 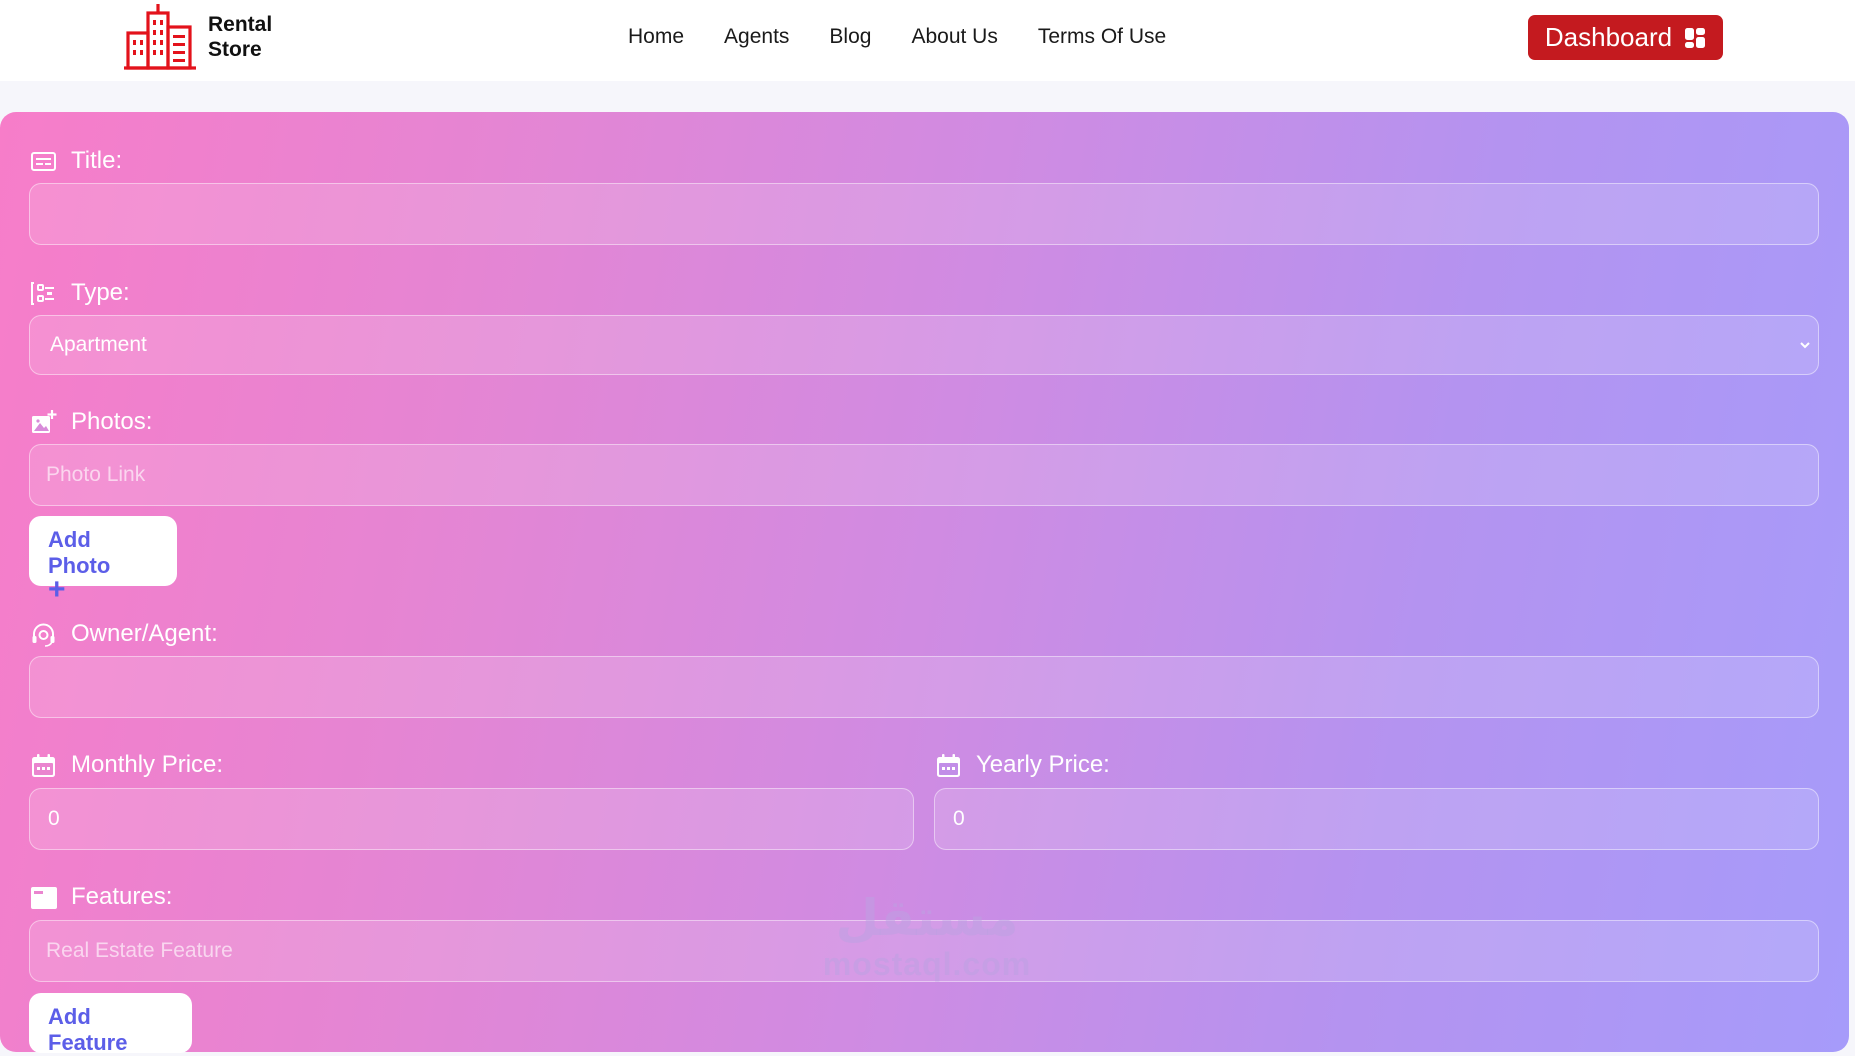 I want to click on owner-label-row: Owner/Agent:, so click(x=124, y=634).